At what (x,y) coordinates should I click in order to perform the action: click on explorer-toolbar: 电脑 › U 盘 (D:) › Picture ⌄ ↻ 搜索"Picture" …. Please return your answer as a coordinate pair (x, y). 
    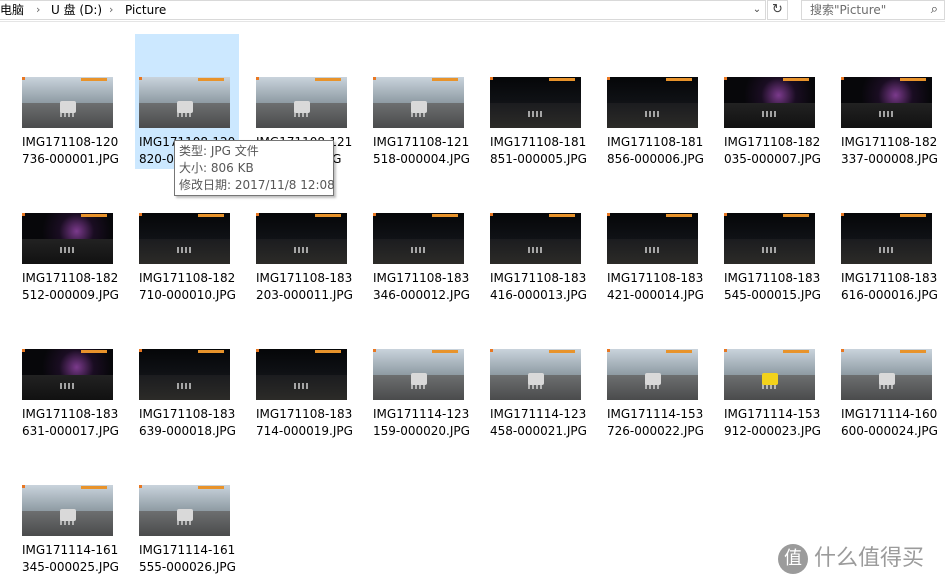
    Looking at the image, I should click on (472, 11).